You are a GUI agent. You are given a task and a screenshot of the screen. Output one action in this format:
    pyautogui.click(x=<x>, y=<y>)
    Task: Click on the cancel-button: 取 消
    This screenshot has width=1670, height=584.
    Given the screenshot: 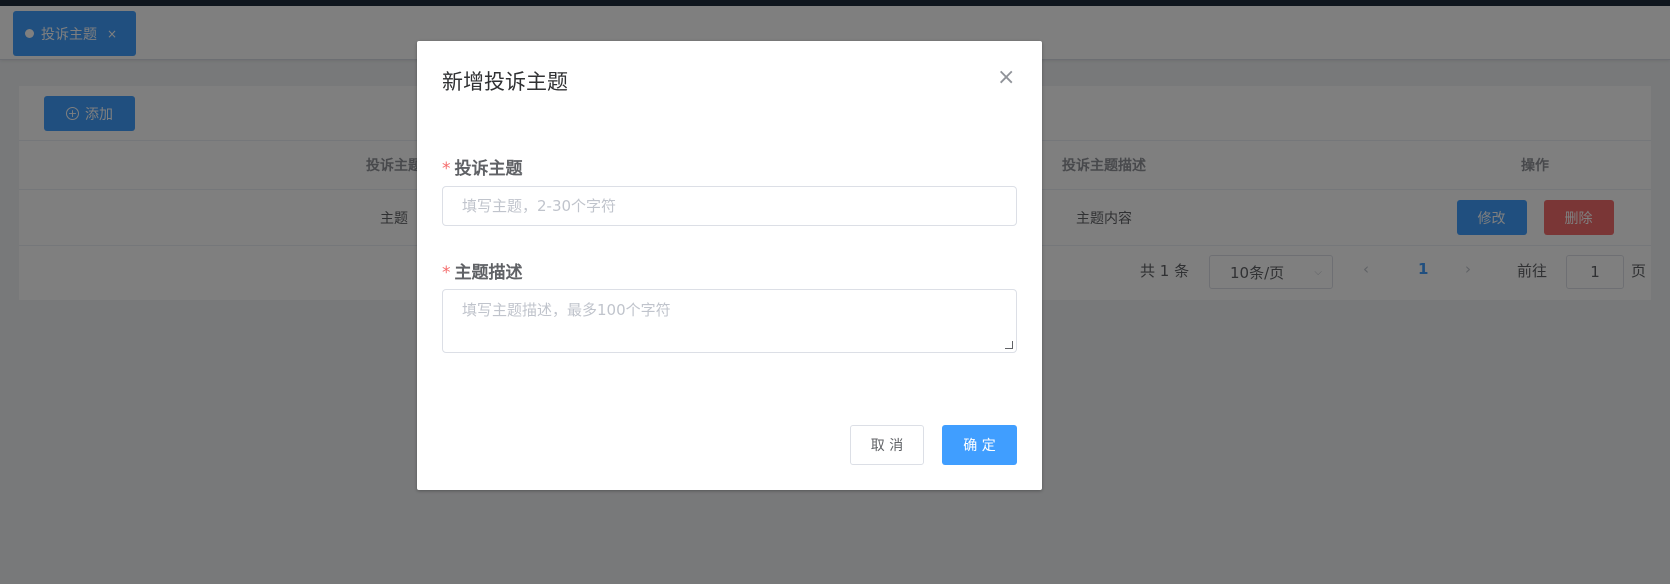 What is the action you would take?
    pyautogui.click(x=887, y=445)
    